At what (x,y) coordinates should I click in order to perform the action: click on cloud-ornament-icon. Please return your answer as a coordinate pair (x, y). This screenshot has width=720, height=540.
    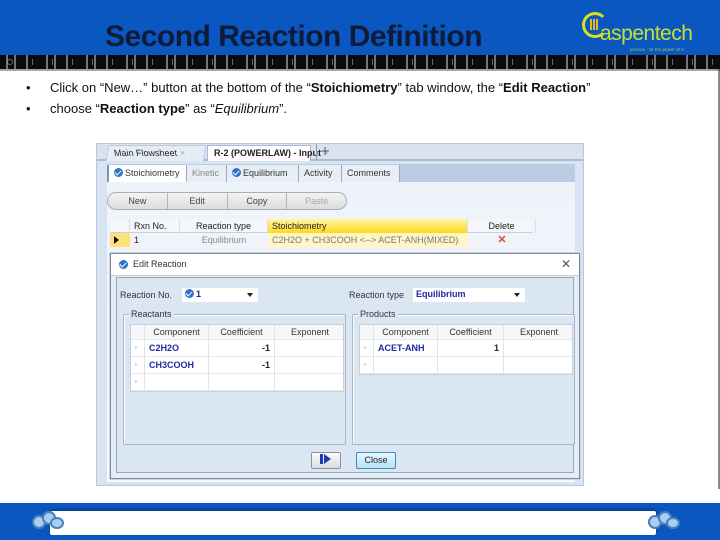
    Looking at the image, I should click on (664, 522).